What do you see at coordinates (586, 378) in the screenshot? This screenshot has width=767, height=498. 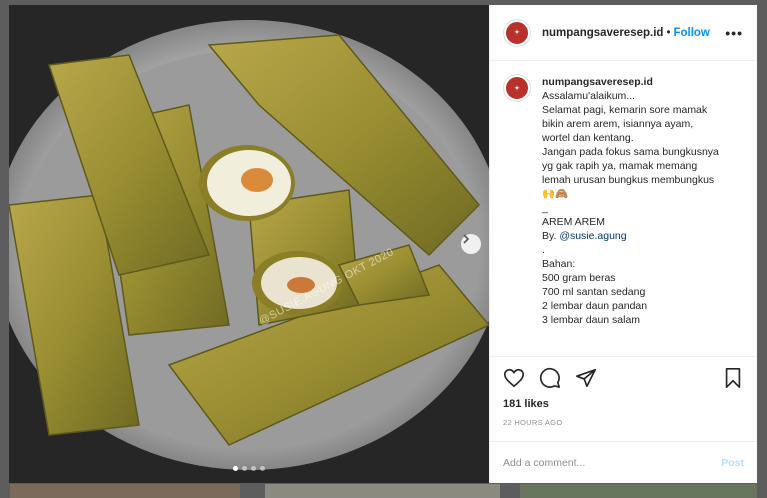 I see `share-icon` at bounding box center [586, 378].